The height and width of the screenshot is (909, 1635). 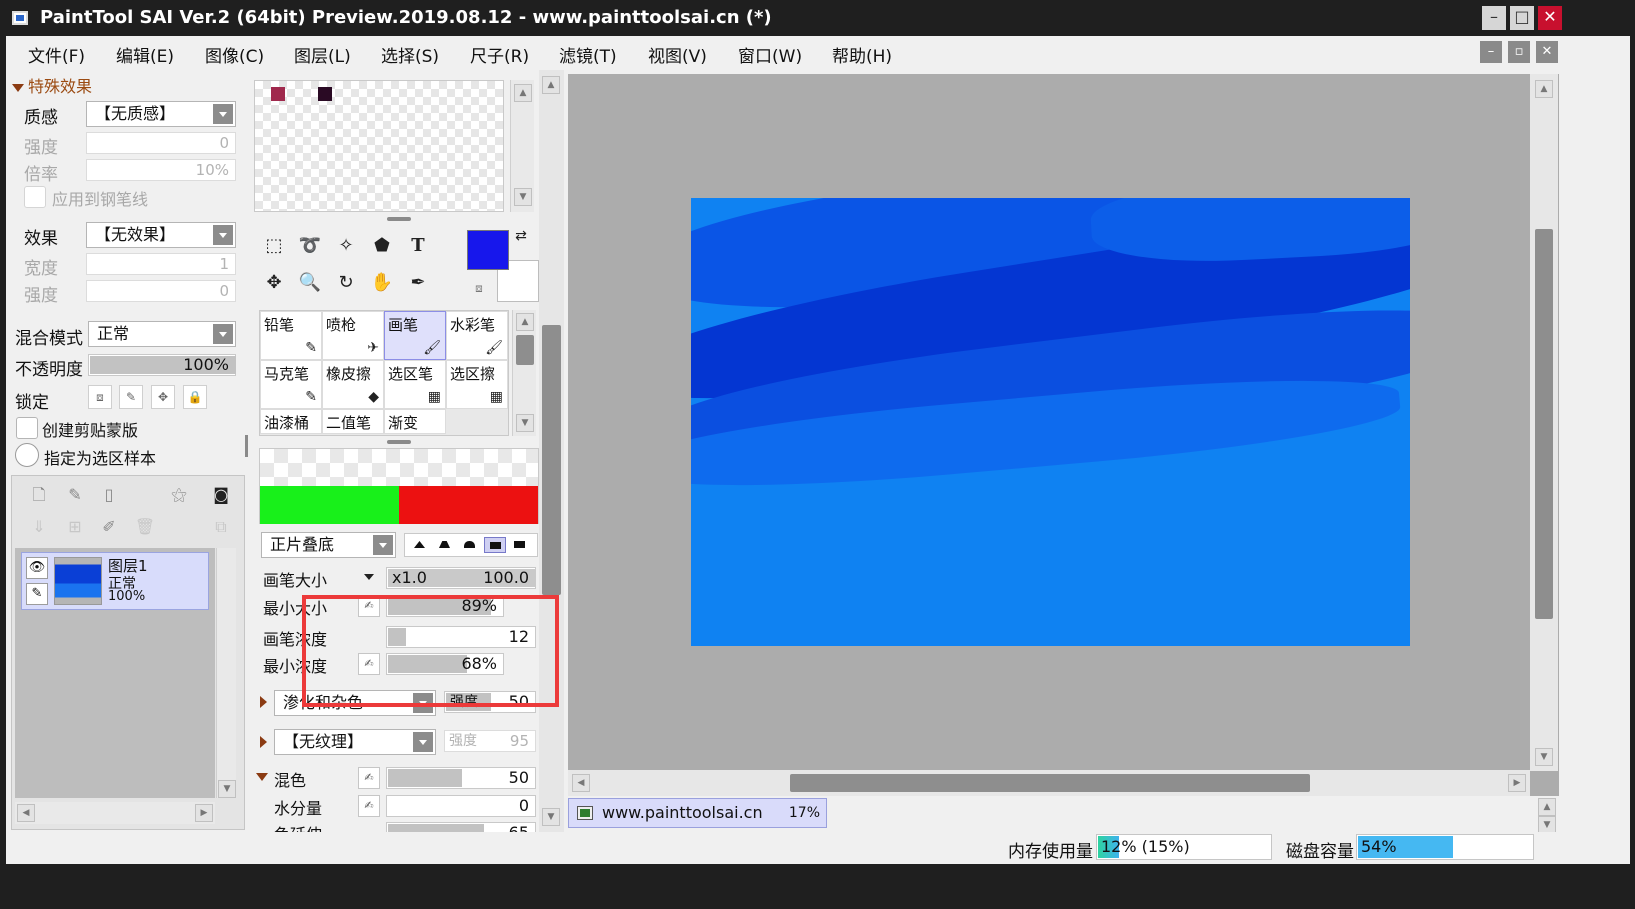 What do you see at coordinates (328, 545) in the screenshot?
I see `brush-blend-dropdown: 正片叠底` at bounding box center [328, 545].